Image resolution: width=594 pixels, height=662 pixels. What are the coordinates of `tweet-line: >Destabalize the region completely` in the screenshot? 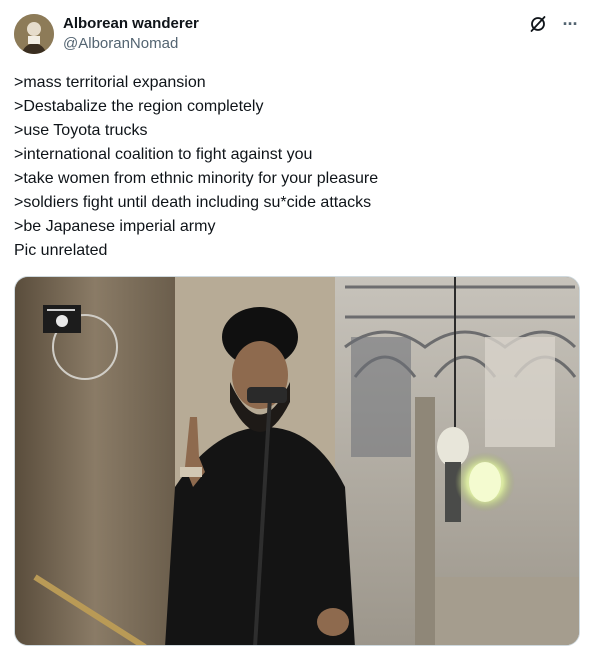 It's located at (139, 106).